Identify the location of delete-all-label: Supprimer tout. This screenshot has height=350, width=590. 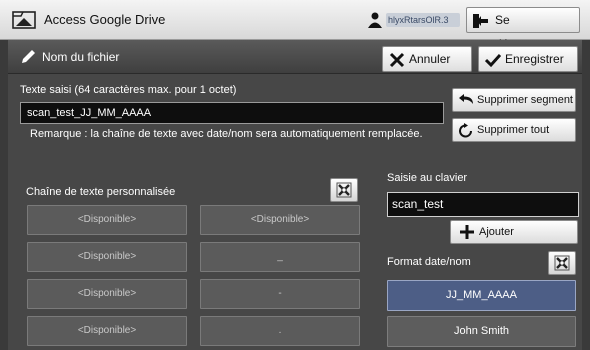
(513, 130).